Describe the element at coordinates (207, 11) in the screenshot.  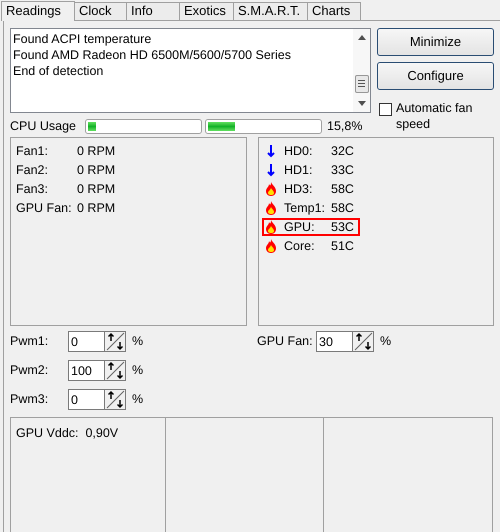
I see `tab: Exotics` at that location.